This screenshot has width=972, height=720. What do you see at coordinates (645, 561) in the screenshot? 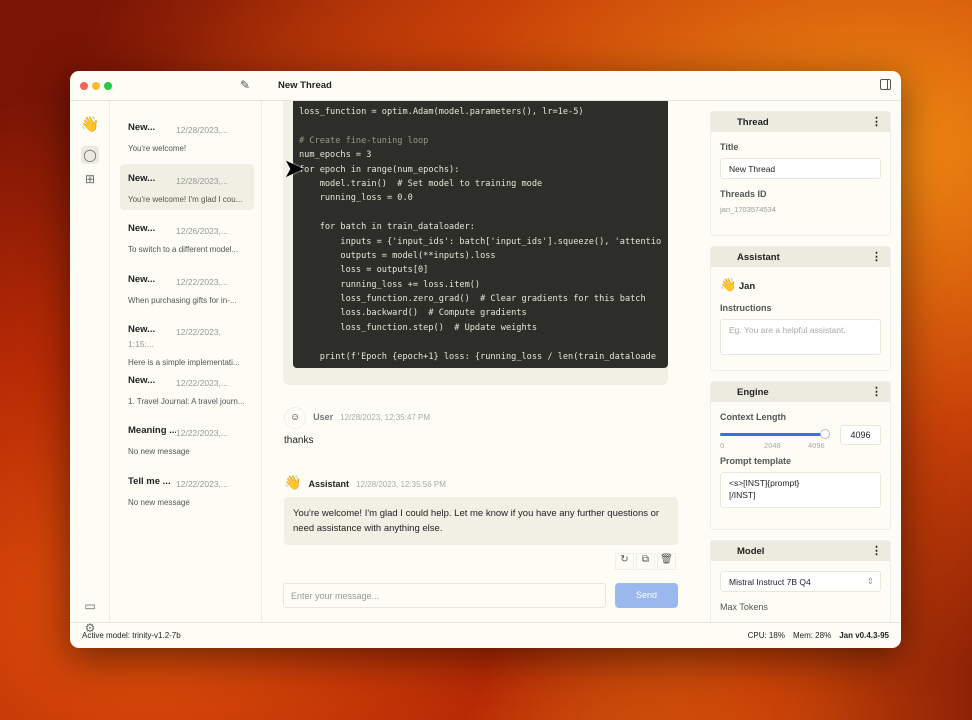
I see `copy-icon: ⧉` at bounding box center [645, 561].